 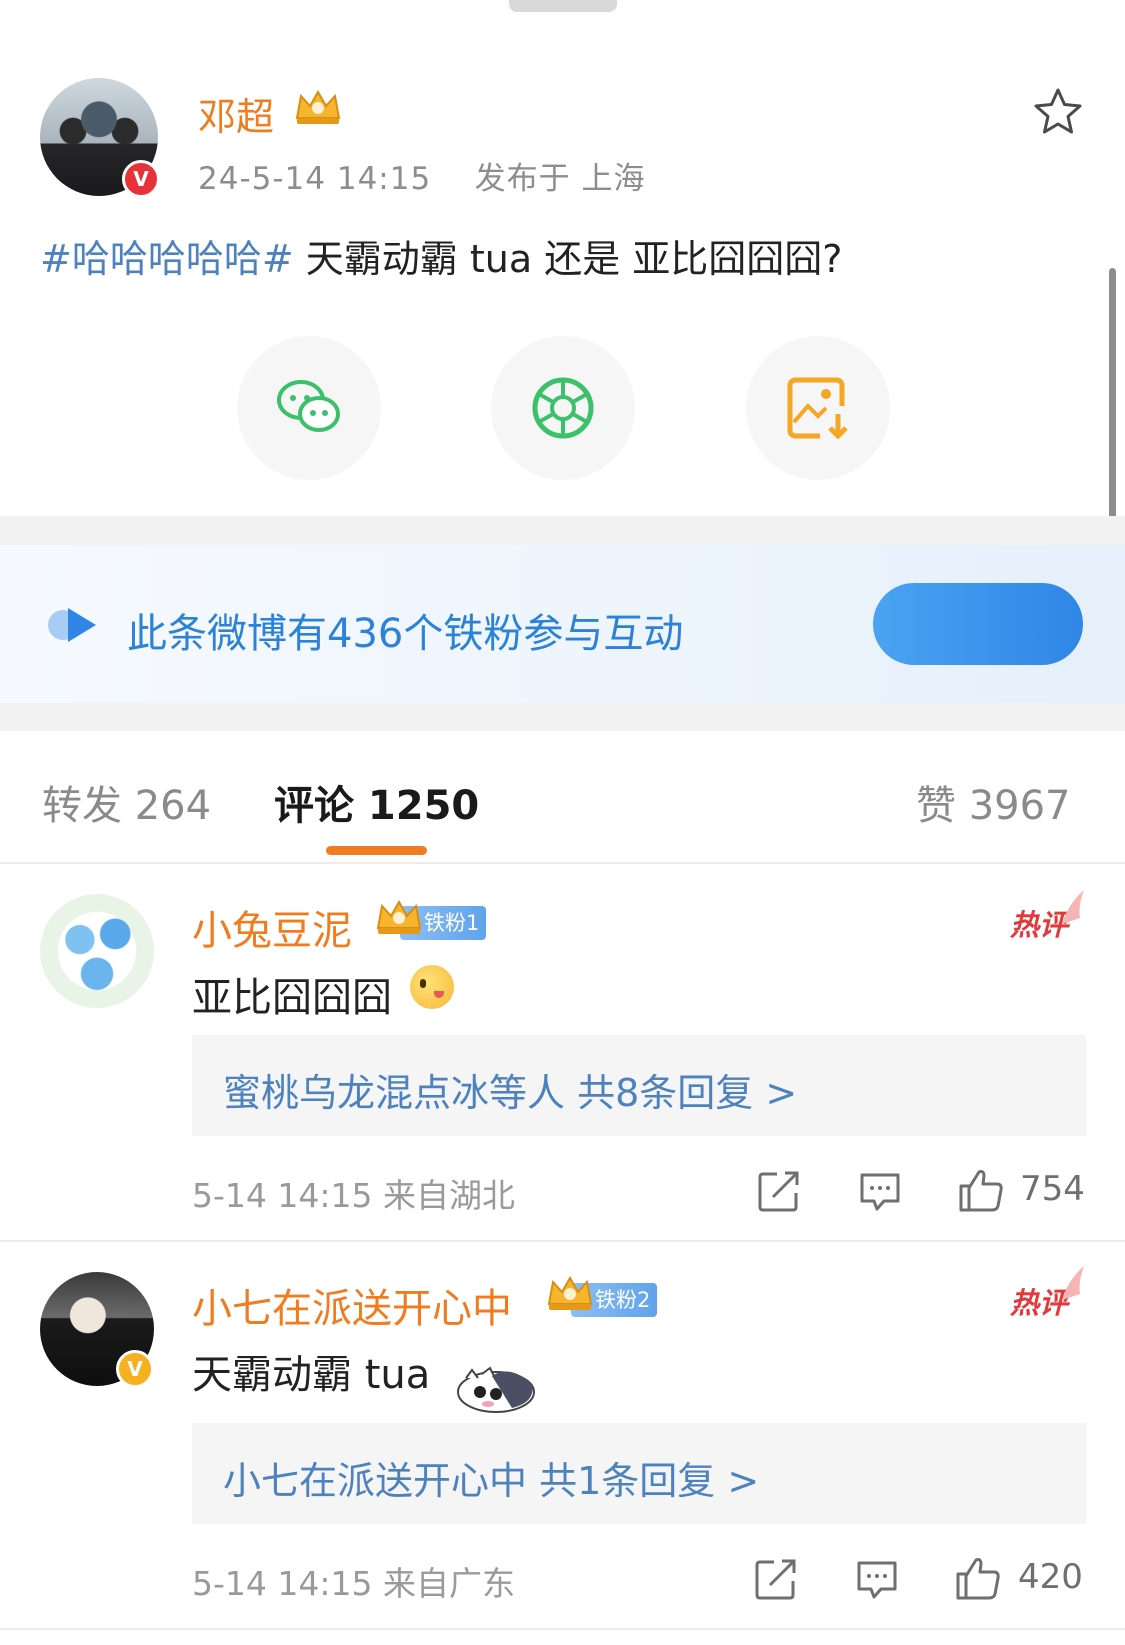 I want to click on like-count: 754, so click(x=1052, y=1189).